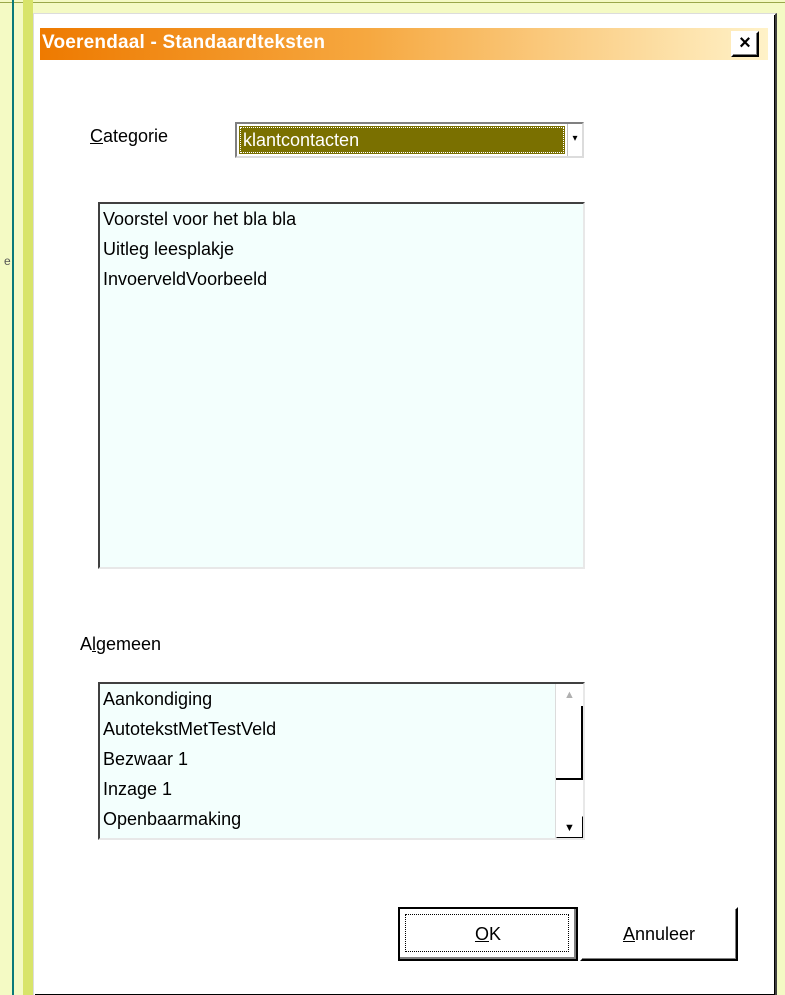 The width and height of the screenshot is (785, 995). Describe the element at coordinates (341, 249) in the screenshot. I see `list-item: Uitleg leesplakje` at that location.